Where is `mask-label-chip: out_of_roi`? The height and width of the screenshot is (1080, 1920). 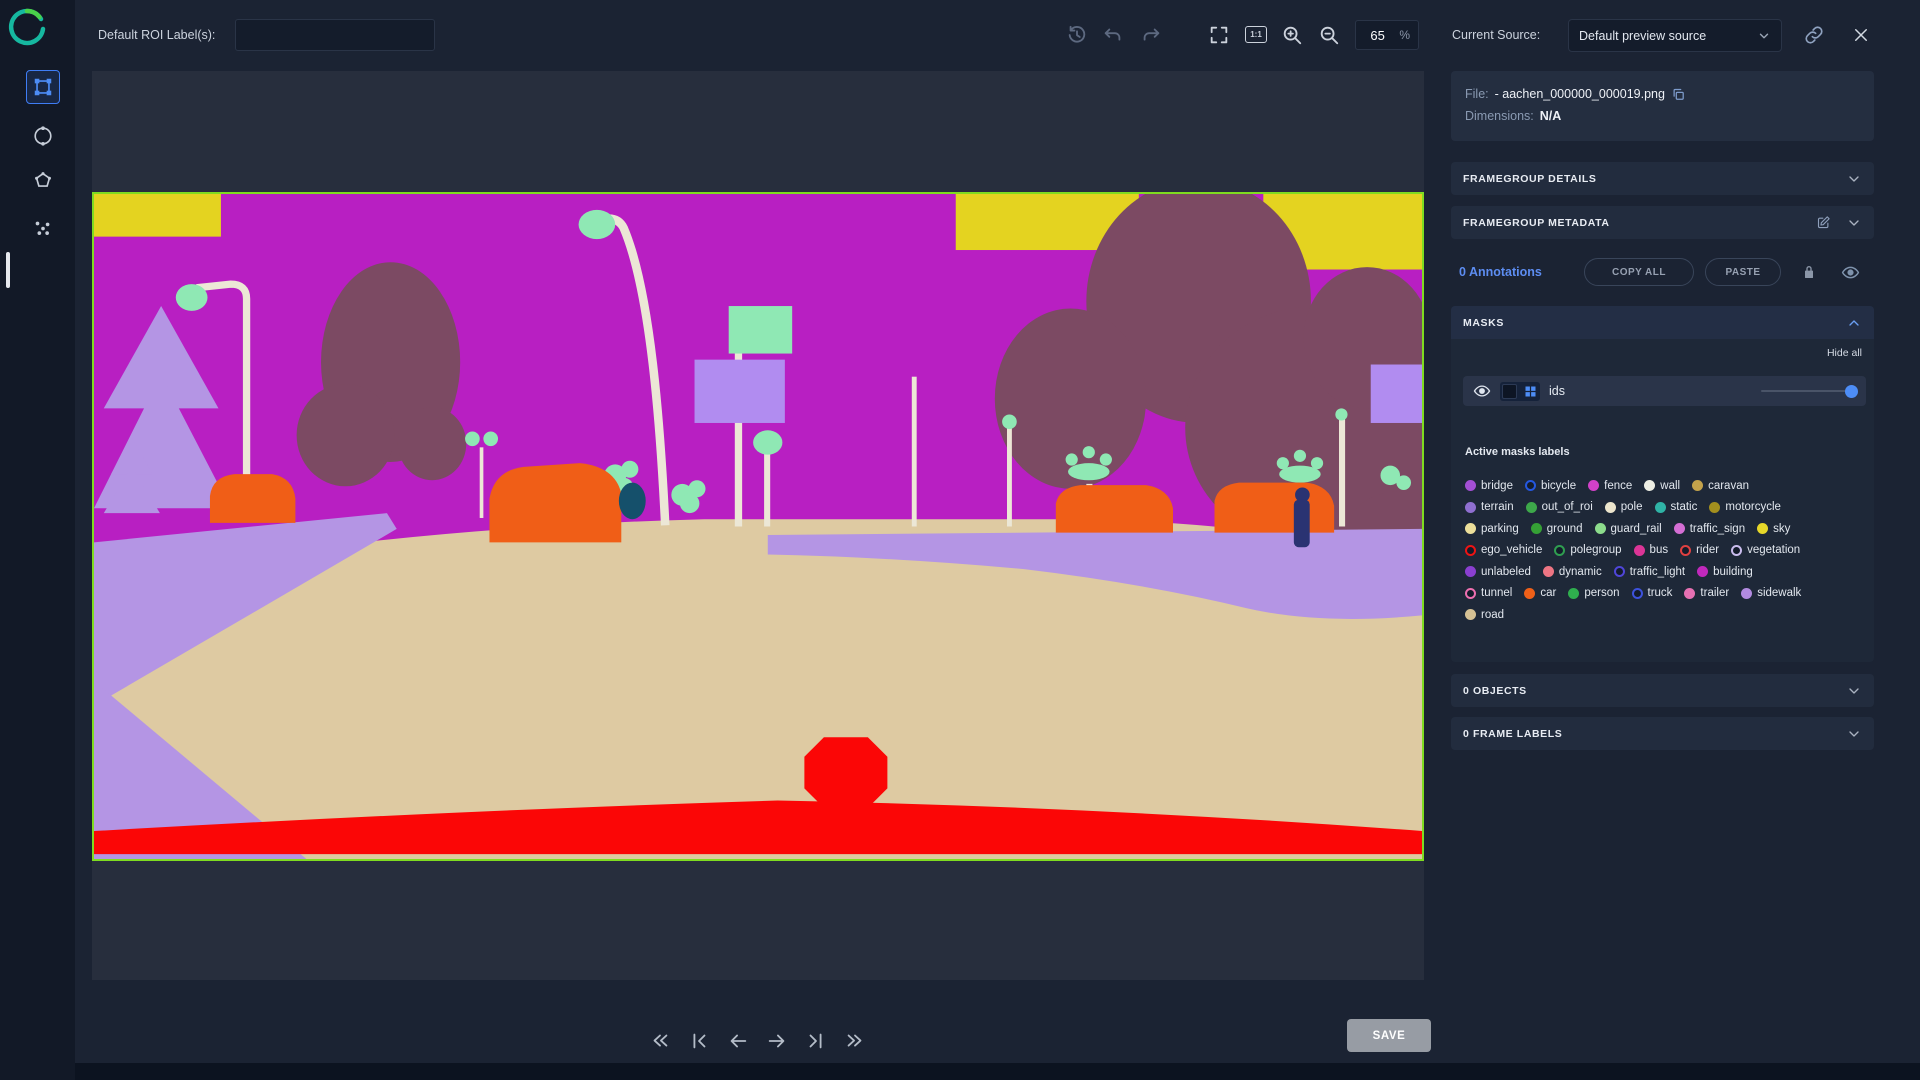 mask-label-chip: out_of_roi is located at coordinates (1559, 507).